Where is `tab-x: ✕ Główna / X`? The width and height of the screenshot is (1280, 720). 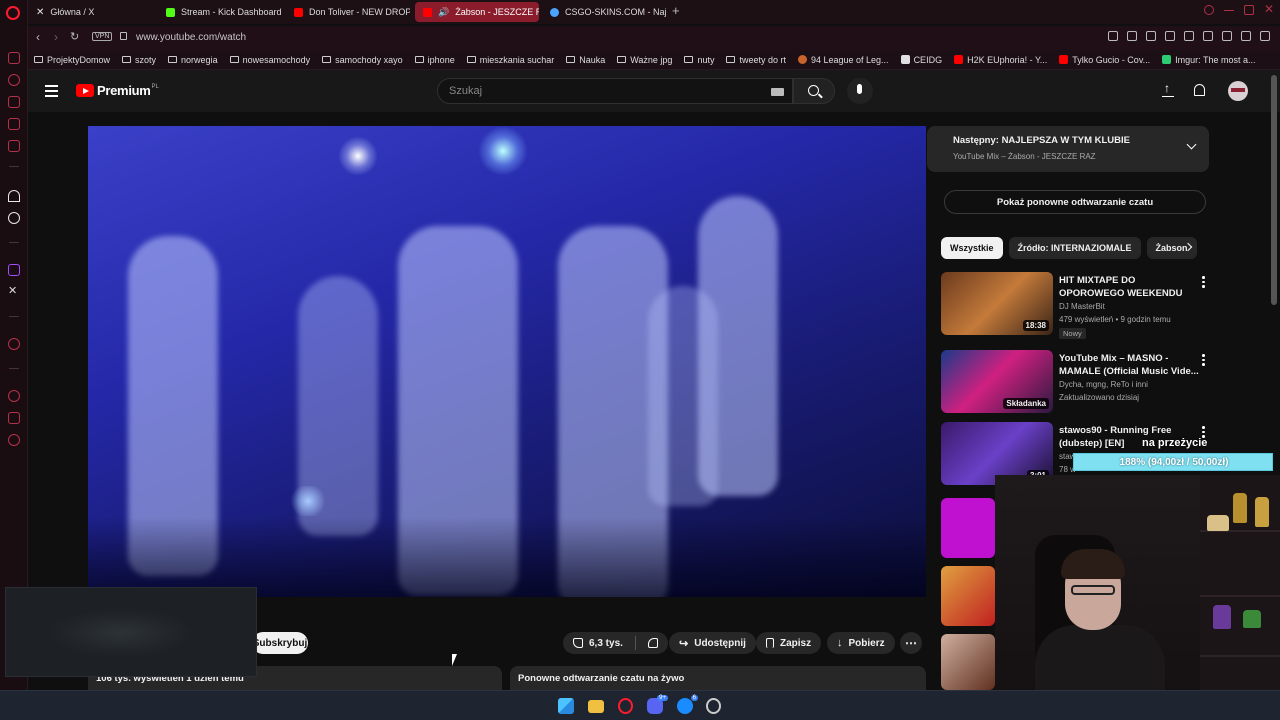 tab-x: ✕ Główna / X is located at coordinates (92, 12).